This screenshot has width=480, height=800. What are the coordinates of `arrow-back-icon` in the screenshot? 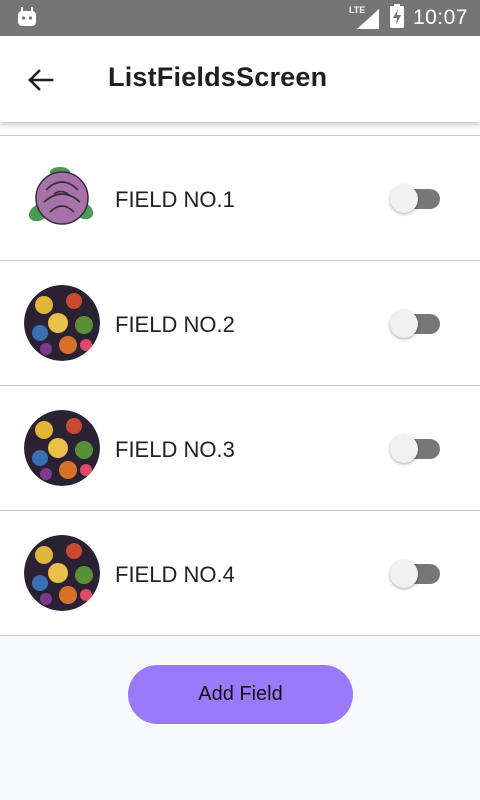 It's located at (41, 80).